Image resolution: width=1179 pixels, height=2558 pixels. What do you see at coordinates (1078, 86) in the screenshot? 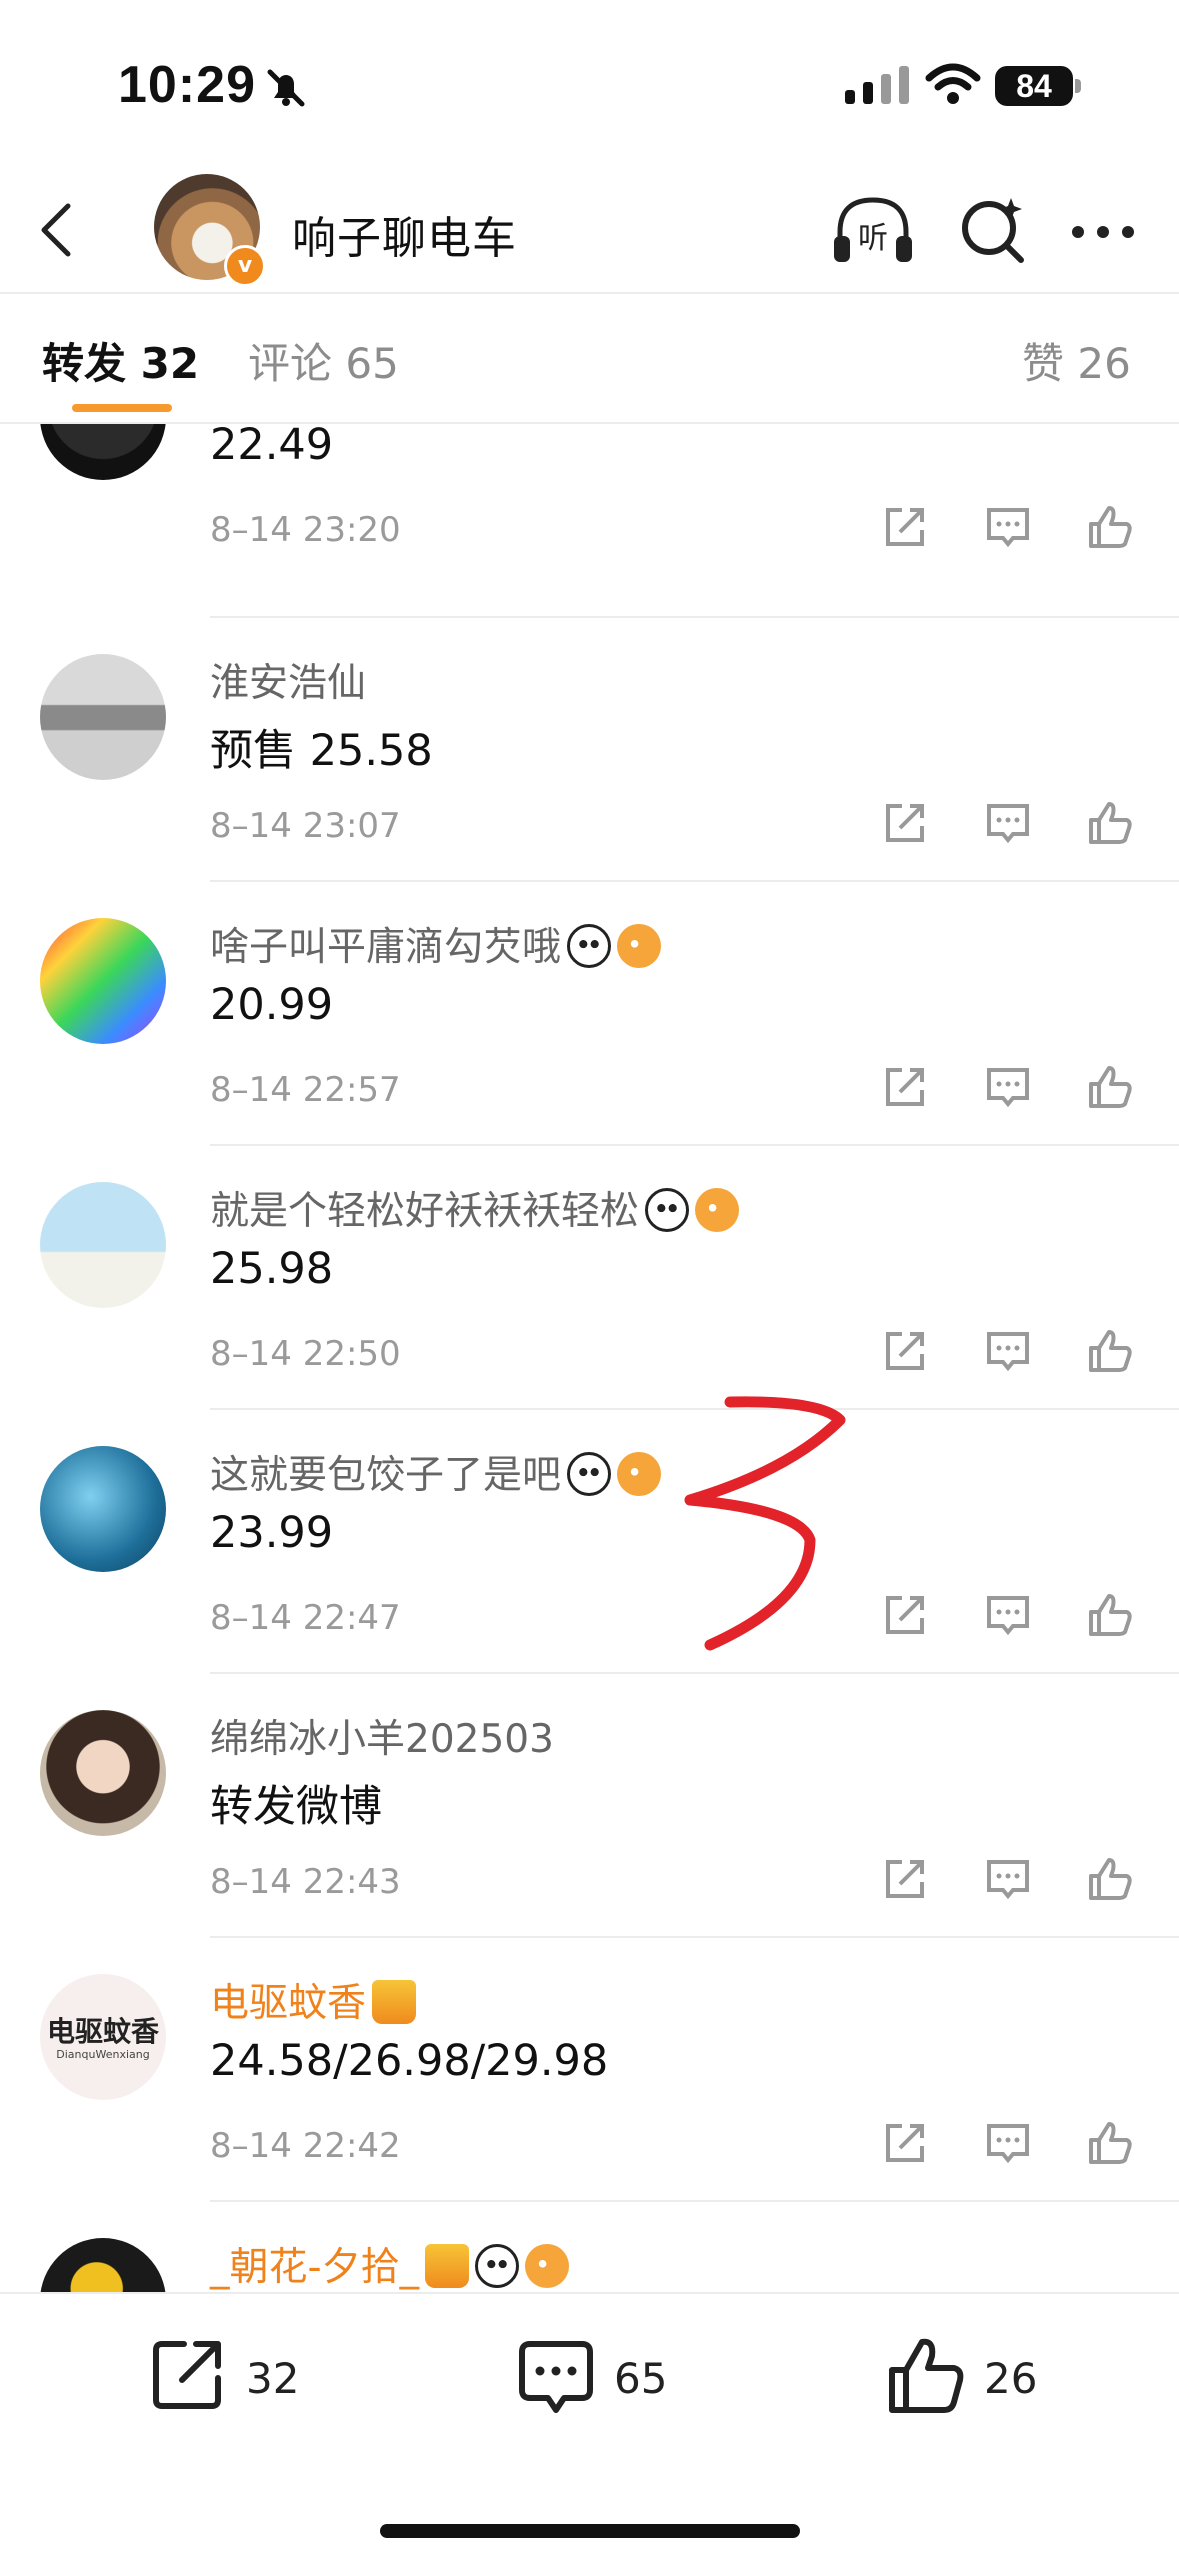
I see `battery-tip` at bounding box center [1078, 86].